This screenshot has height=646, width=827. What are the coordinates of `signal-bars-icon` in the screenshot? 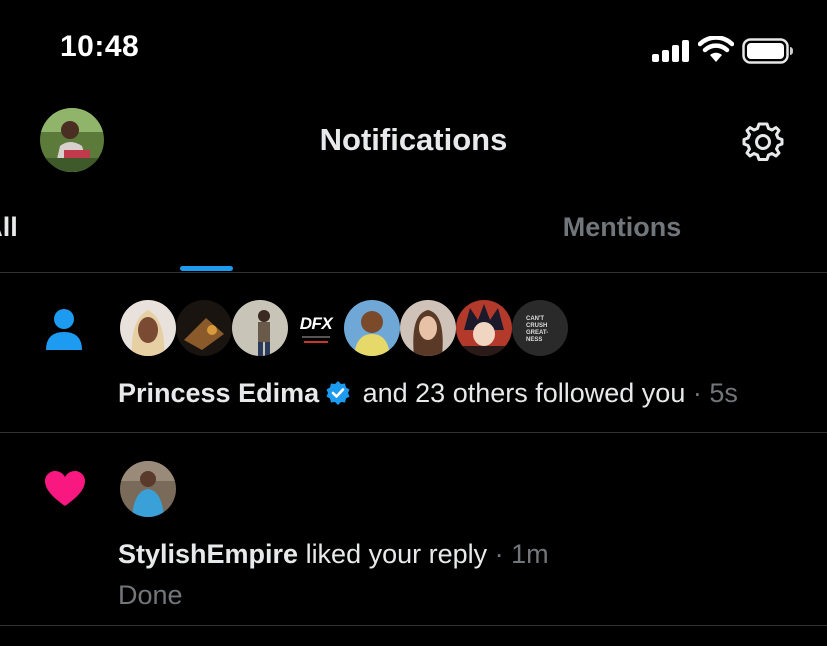 It's located at (670, 51).